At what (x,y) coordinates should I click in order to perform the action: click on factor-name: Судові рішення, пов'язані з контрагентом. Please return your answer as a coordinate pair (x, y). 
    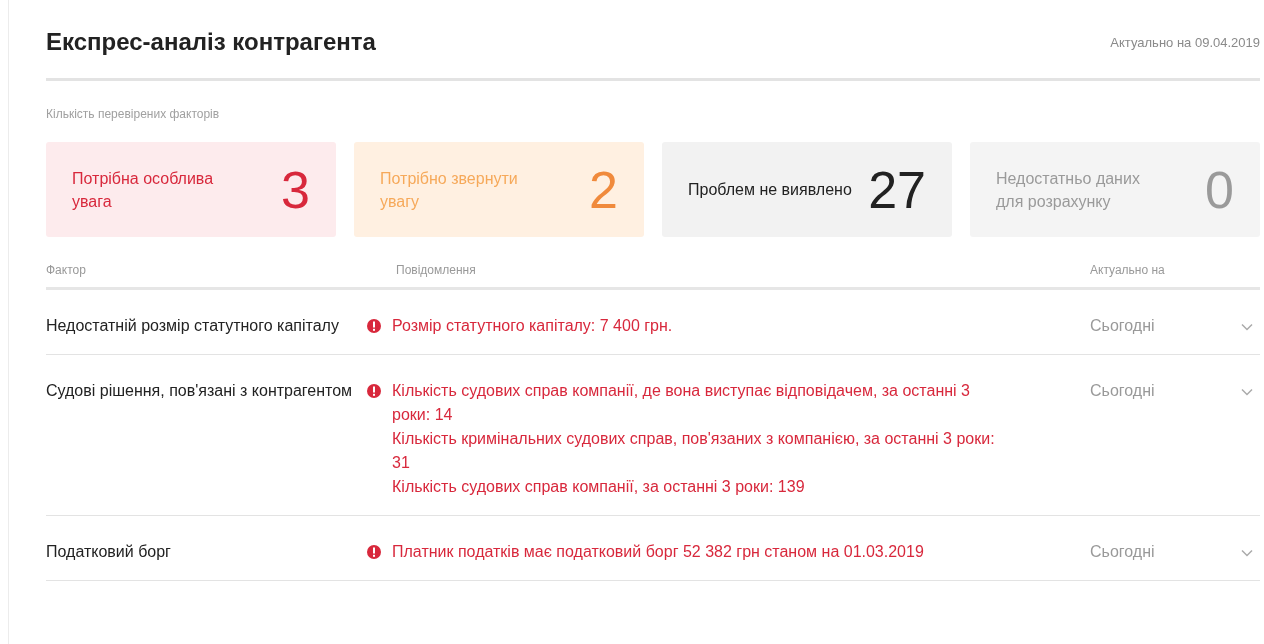
    Looking at the image, I should click on (200, 391).